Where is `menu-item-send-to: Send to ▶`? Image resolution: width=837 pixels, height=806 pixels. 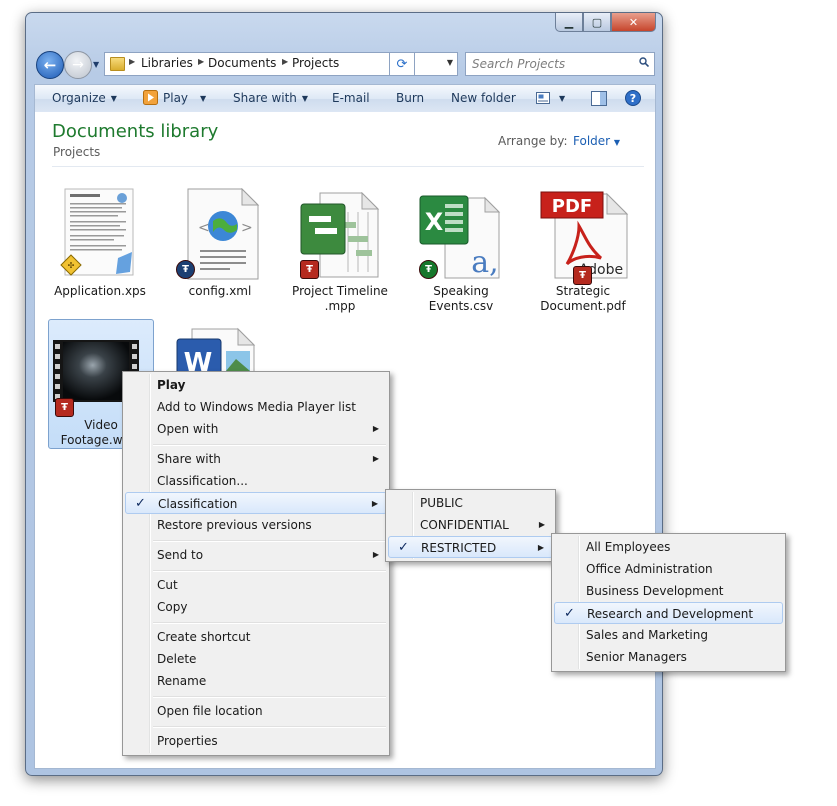 menu-item-send-to: Send to ▶ is located at coordinates (256, 555).